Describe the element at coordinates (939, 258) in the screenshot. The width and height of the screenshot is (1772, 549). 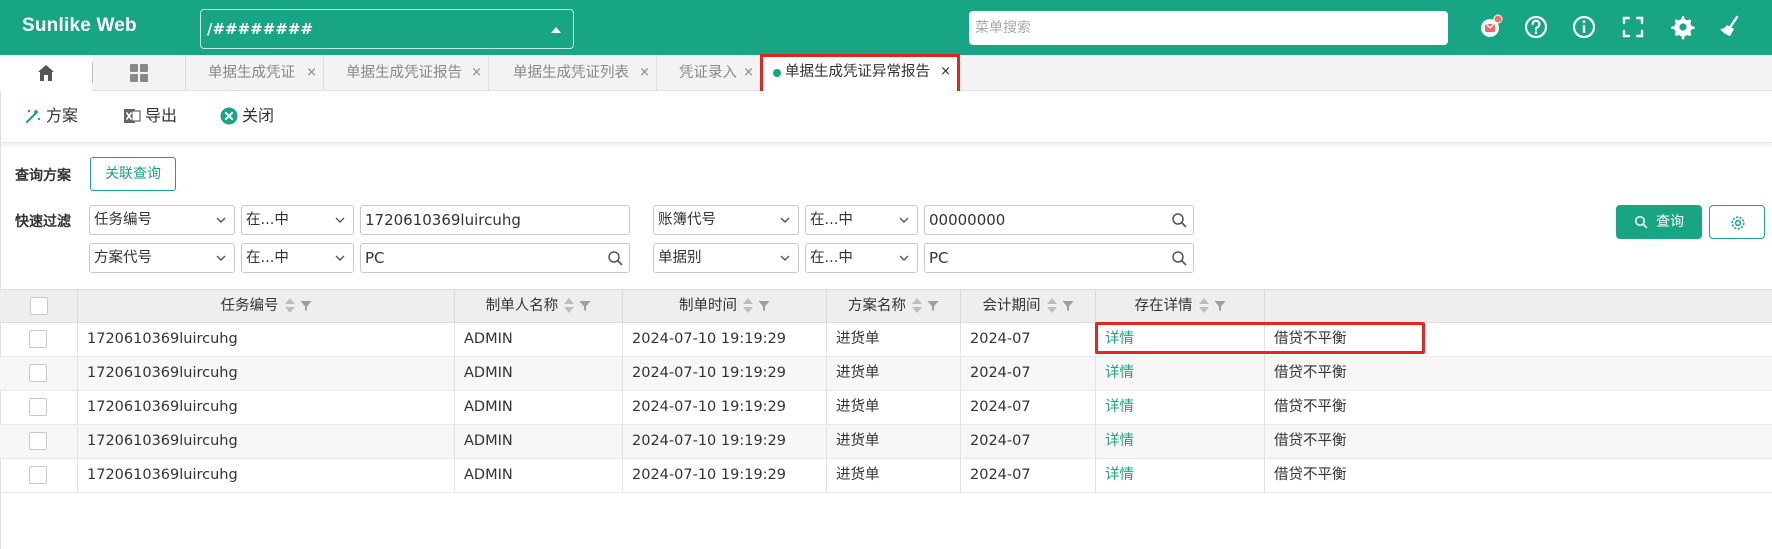
I see `filter-value-text: PC` at that location.